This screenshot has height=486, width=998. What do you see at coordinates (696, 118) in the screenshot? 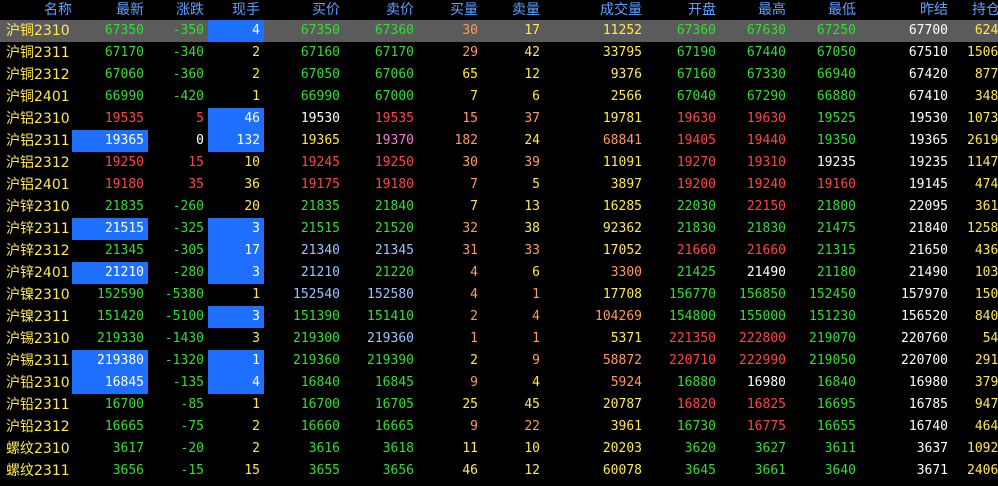
I see `quote-cell-8: 19630` at bounding box center [696, 118].